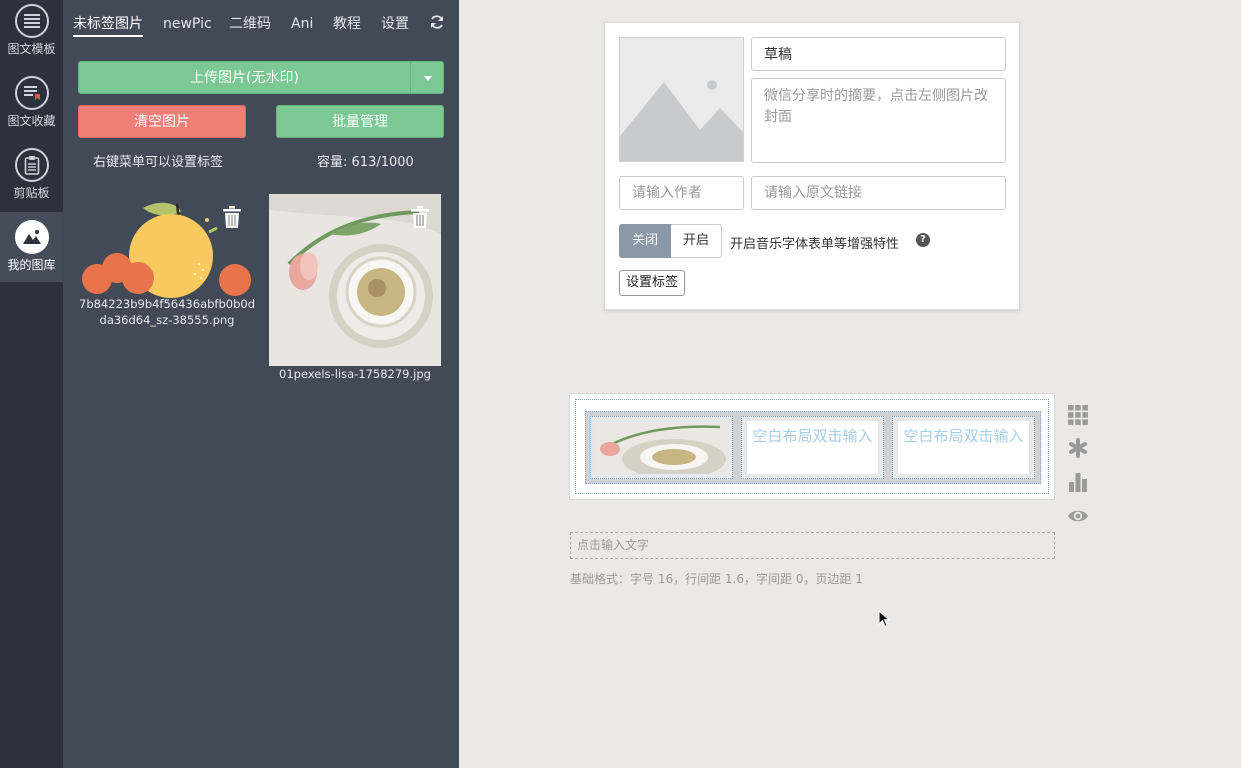  Describe the element at coordinates (31, 49) in the screenshot. I see `rail-item-label: 图文模板` at that location.